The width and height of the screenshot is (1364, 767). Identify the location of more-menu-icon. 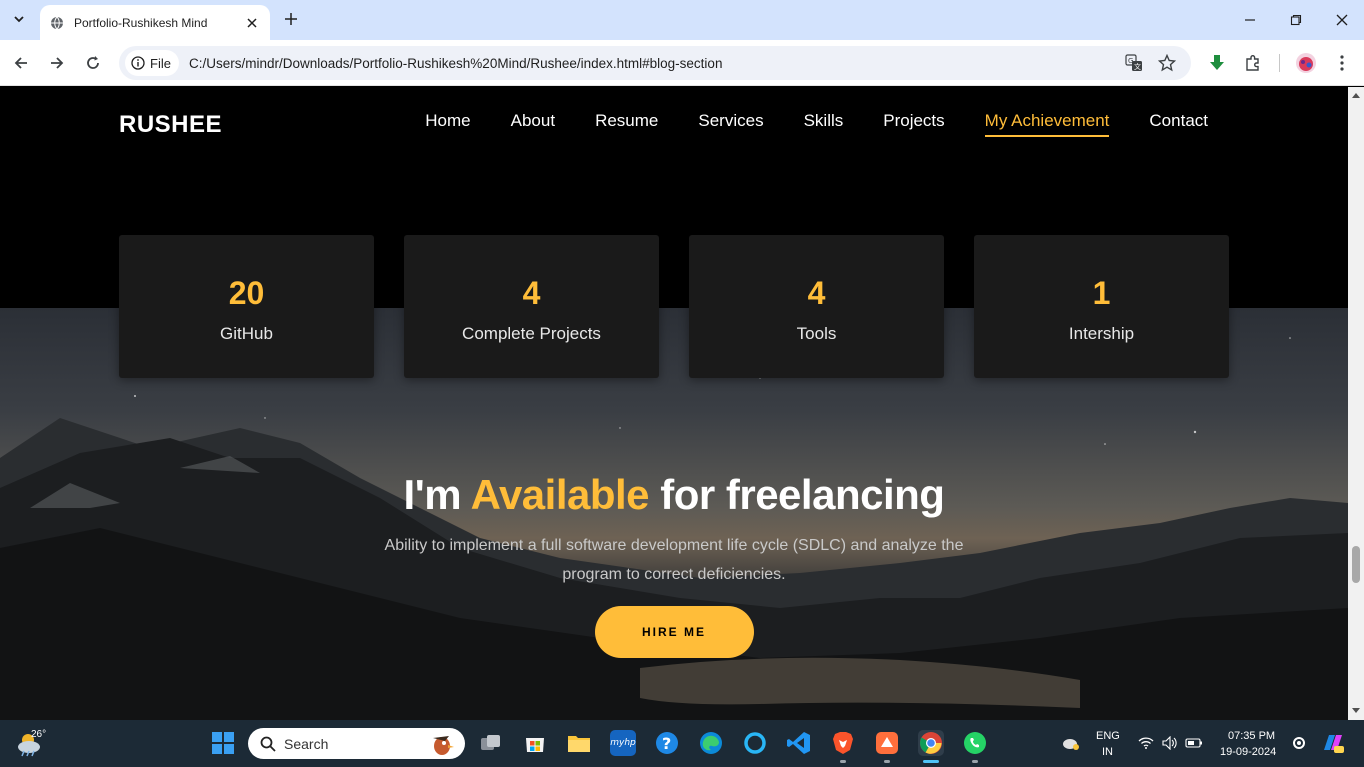
(1342, 63).